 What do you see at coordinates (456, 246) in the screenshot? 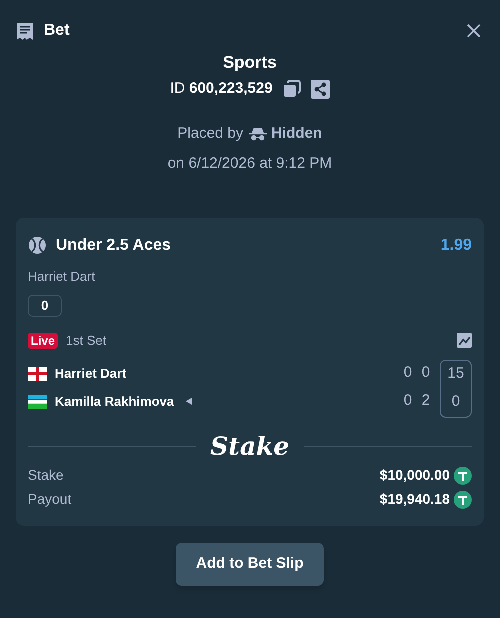
I see `odds-value: 1.99` at bounding box center [456, 246].